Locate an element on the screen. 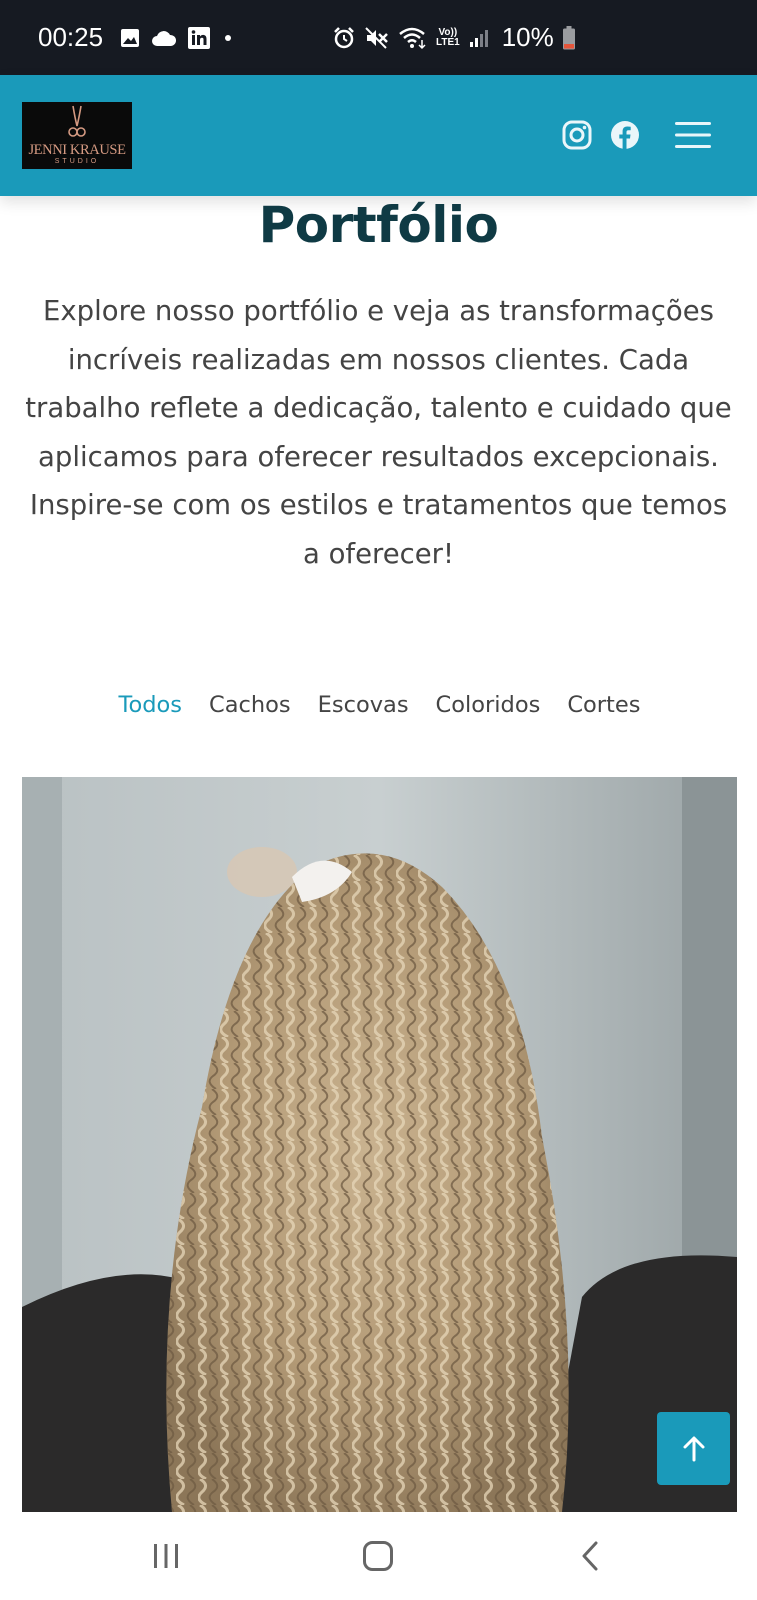 This screenshot has width=757, height=1600. home-icon is located at coordinates (378, 1556).